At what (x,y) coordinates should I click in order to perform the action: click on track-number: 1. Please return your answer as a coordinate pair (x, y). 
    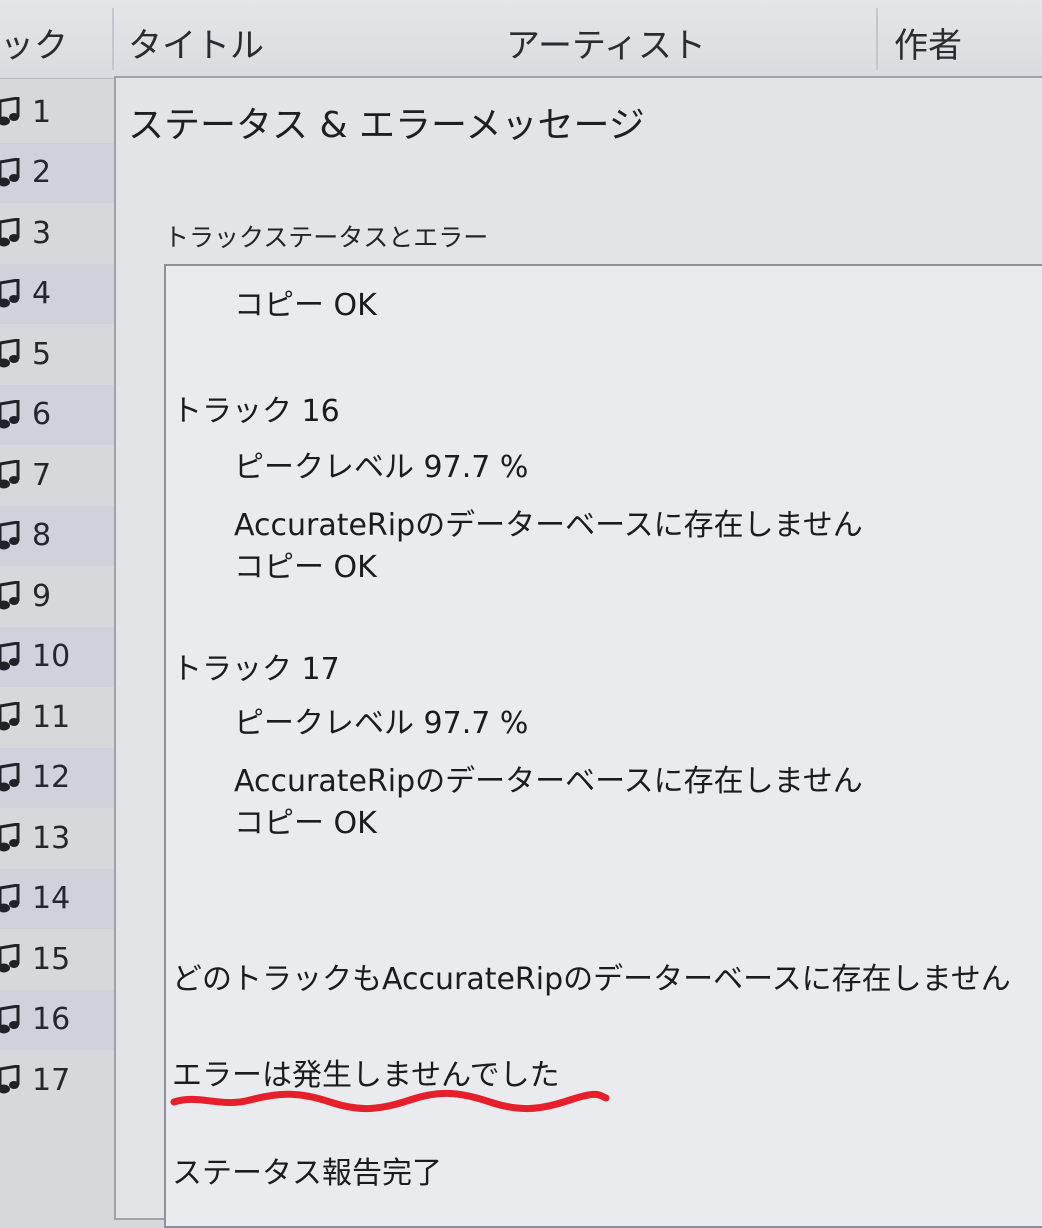
    Looking at the image, I should click on (42, 112).